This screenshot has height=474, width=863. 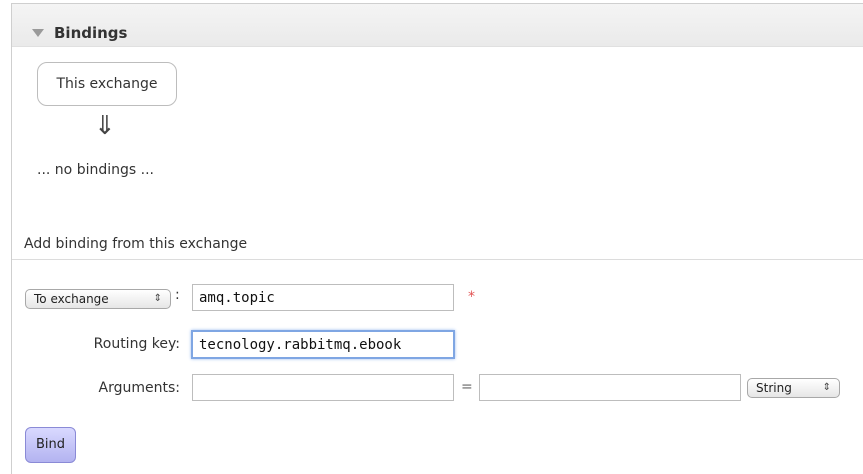 I want to click on equals-sign: =, so click(x=467, y=387).